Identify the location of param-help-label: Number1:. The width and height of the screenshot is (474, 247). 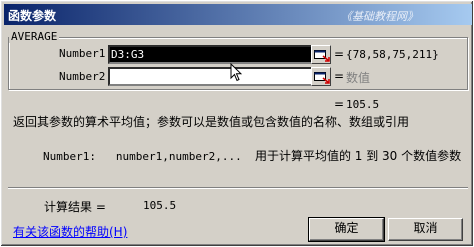
(69, 156).